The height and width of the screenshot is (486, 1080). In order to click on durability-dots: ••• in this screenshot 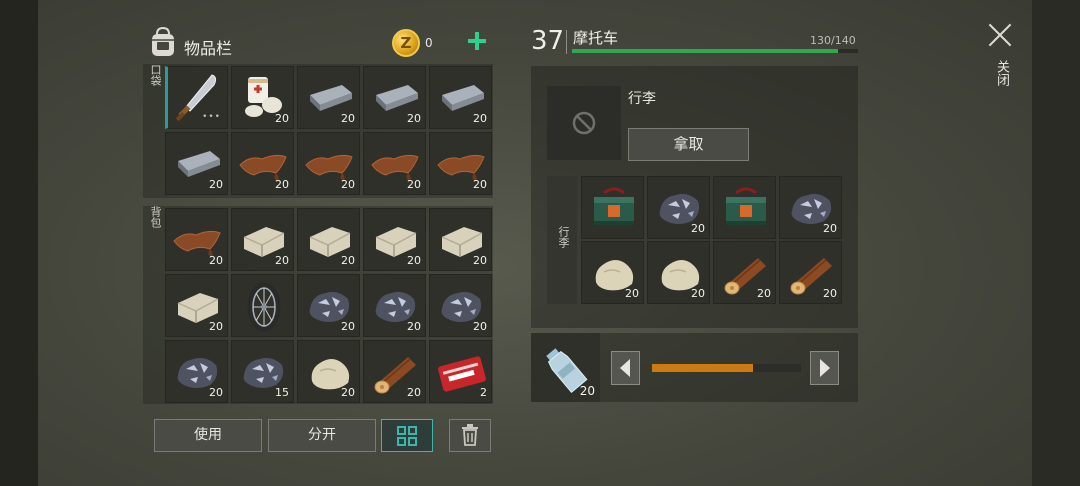, I will do `click(211, 117)`.